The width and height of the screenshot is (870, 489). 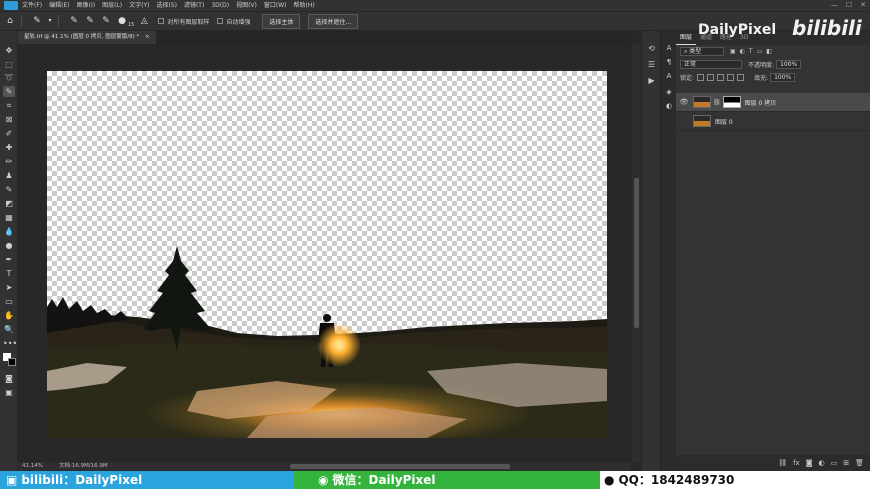 I want to click on crop-tool-icon: ⌗, so click(x=9, y=105).